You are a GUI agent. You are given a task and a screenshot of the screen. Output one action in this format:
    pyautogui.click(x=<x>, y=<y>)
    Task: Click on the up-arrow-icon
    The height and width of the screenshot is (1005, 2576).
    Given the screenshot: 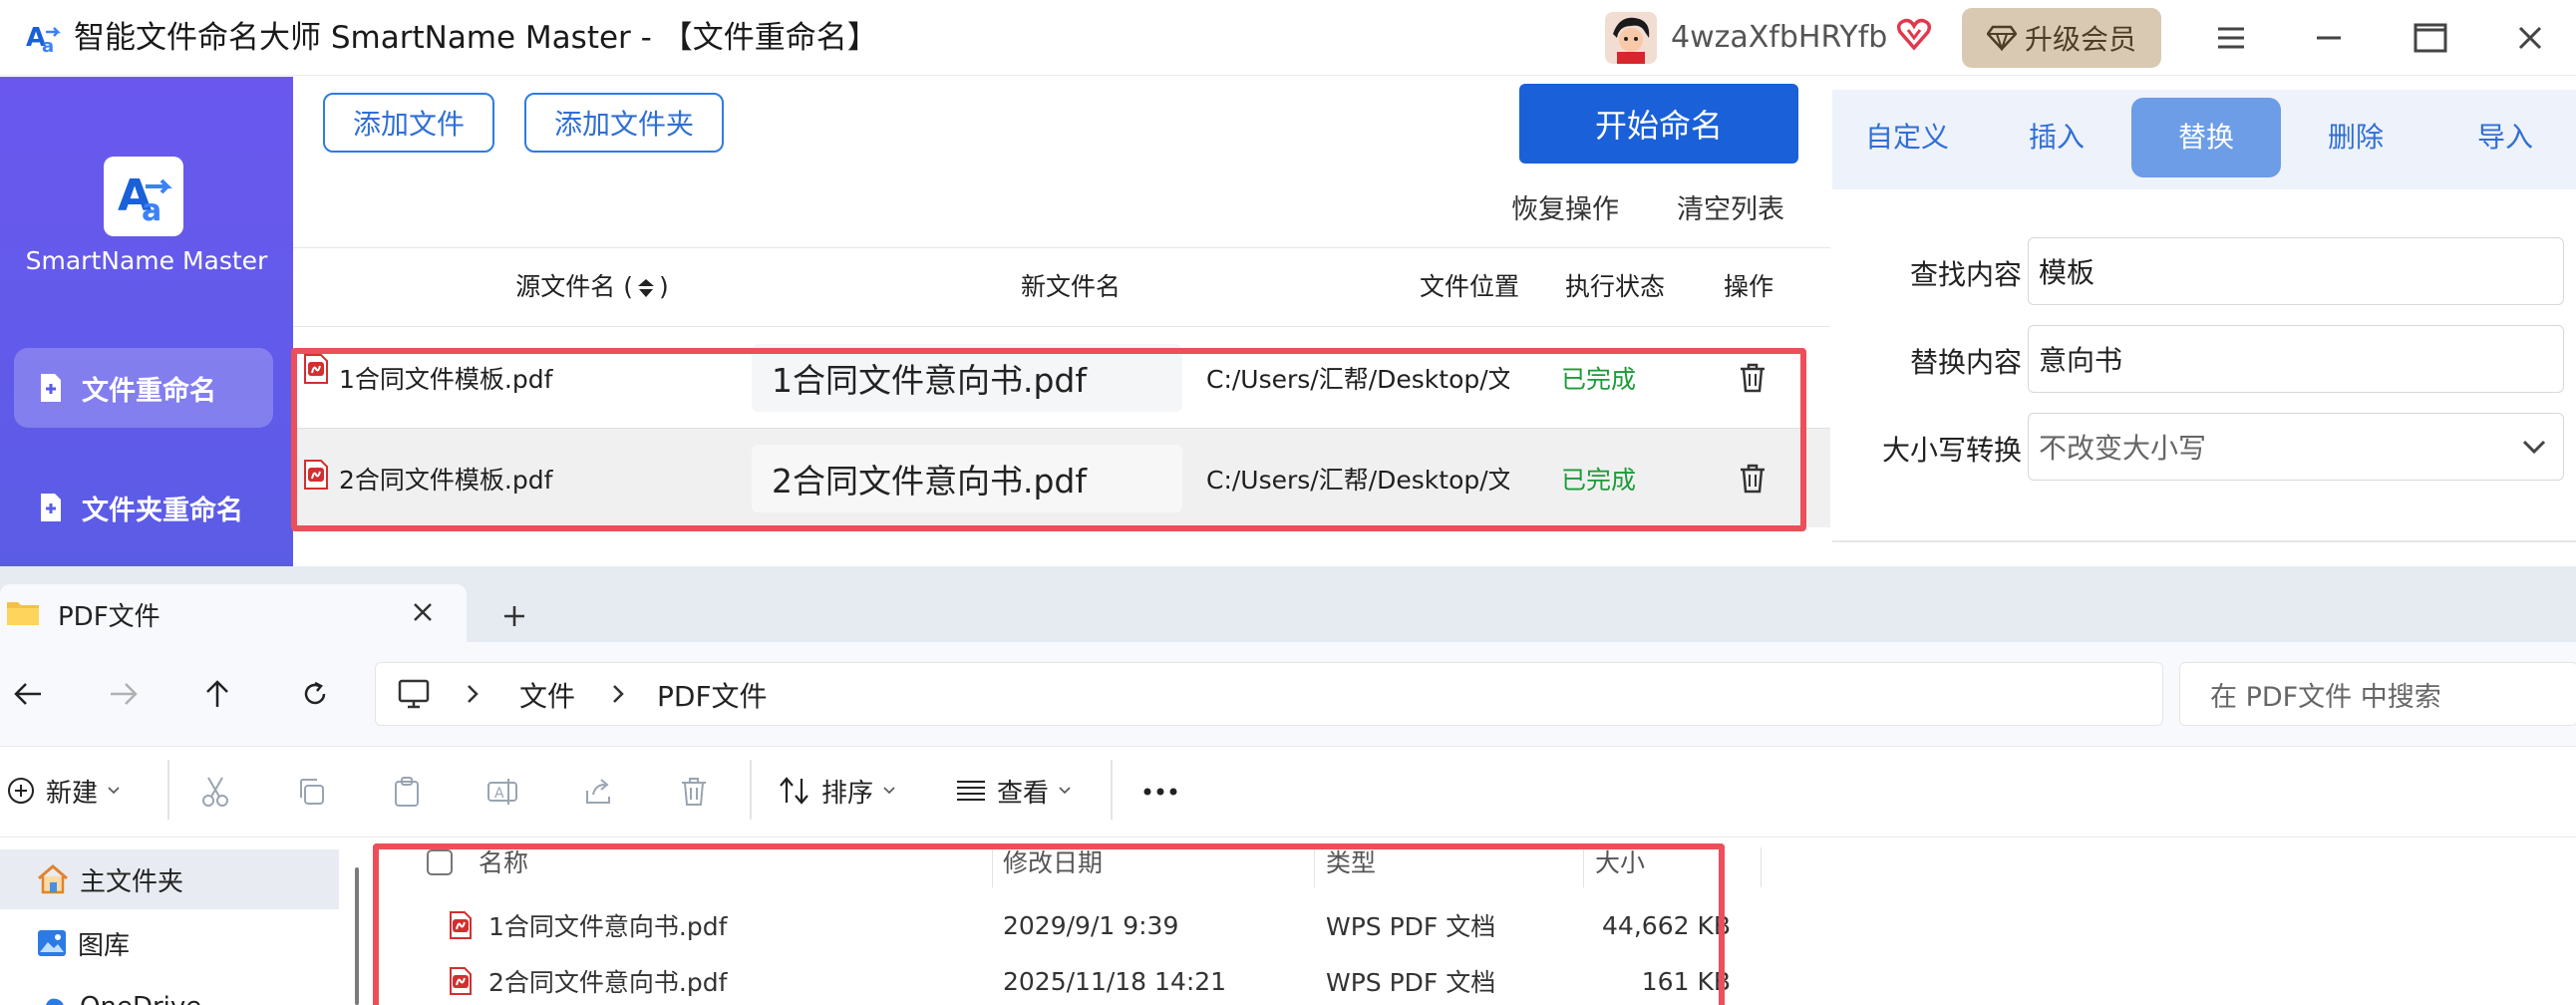 What is the action you would take?
    pyautogui.click(x=217, y=694)
    